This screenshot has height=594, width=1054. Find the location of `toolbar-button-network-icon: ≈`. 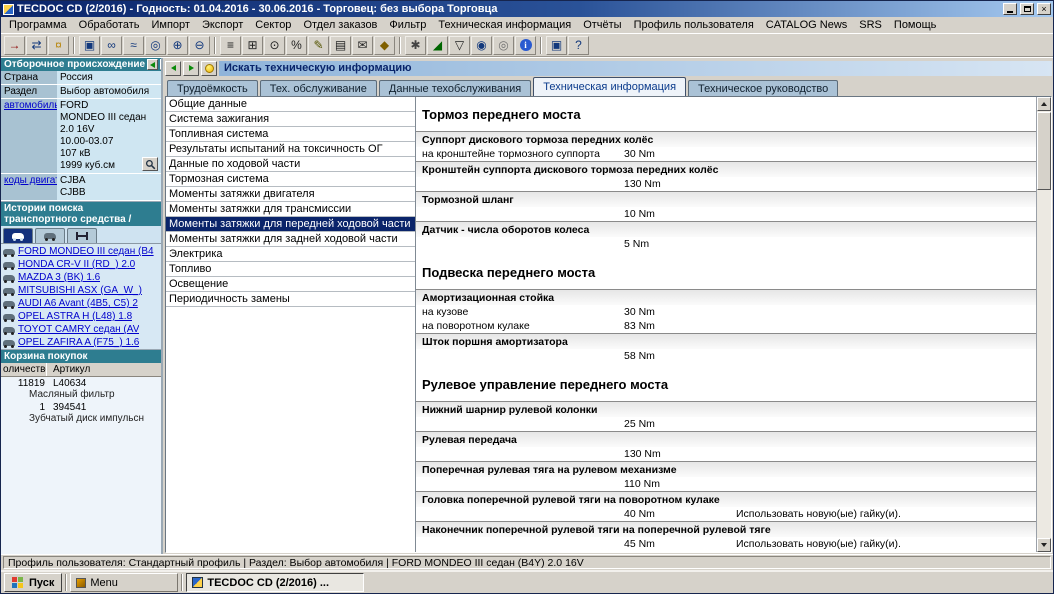

toolbar-button-network-icon: ≈ is located at coordinates (133, 45).